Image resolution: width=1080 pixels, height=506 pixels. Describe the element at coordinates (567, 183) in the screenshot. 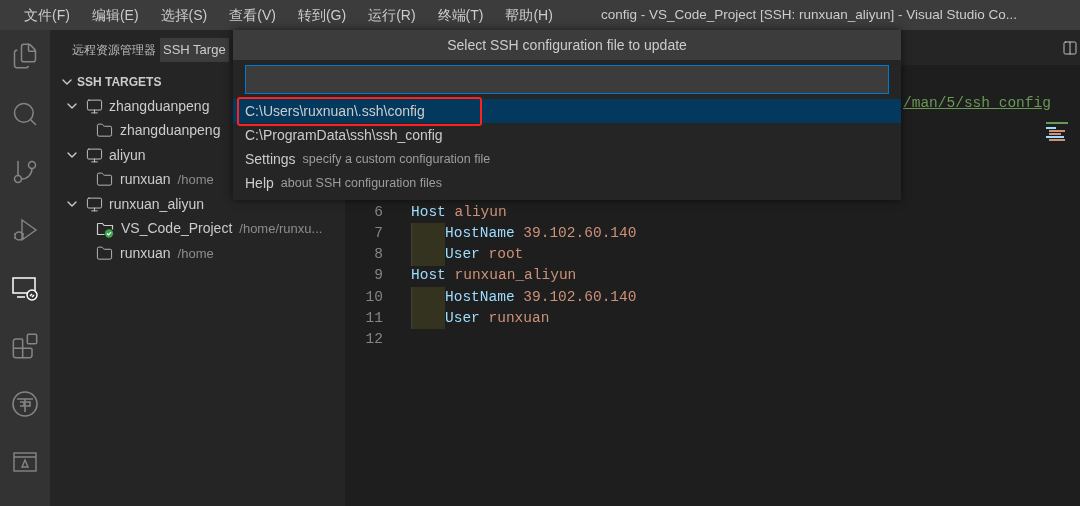

I see `quick-pick-item: Help about SSH configuration files` at that location.